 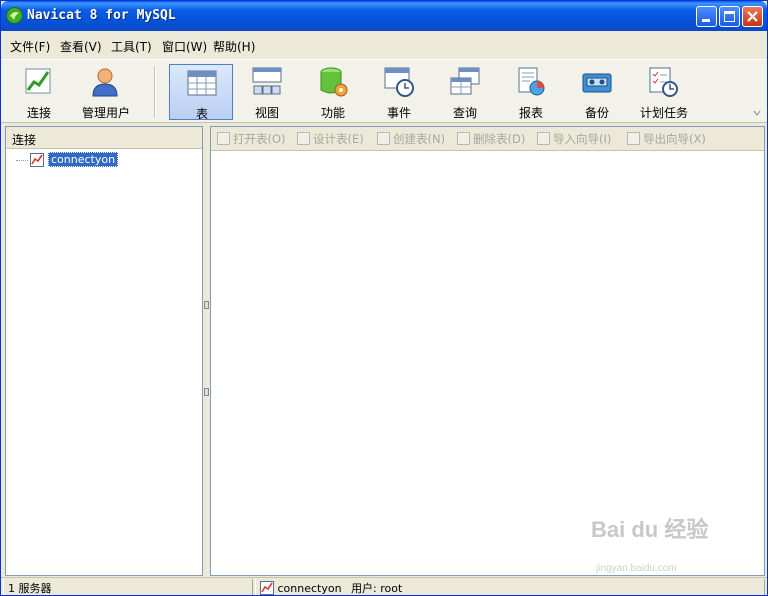 I want to click on user-icon, so click(x=105, y=82).